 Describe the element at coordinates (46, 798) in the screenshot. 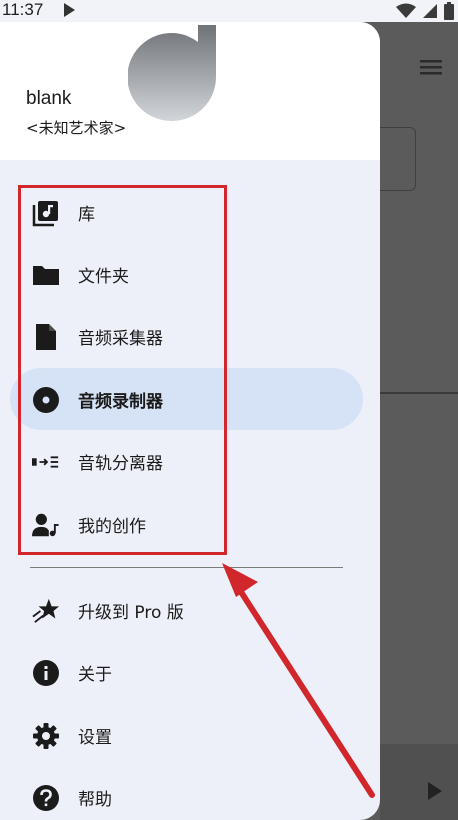

I see `help-icon` at that location.